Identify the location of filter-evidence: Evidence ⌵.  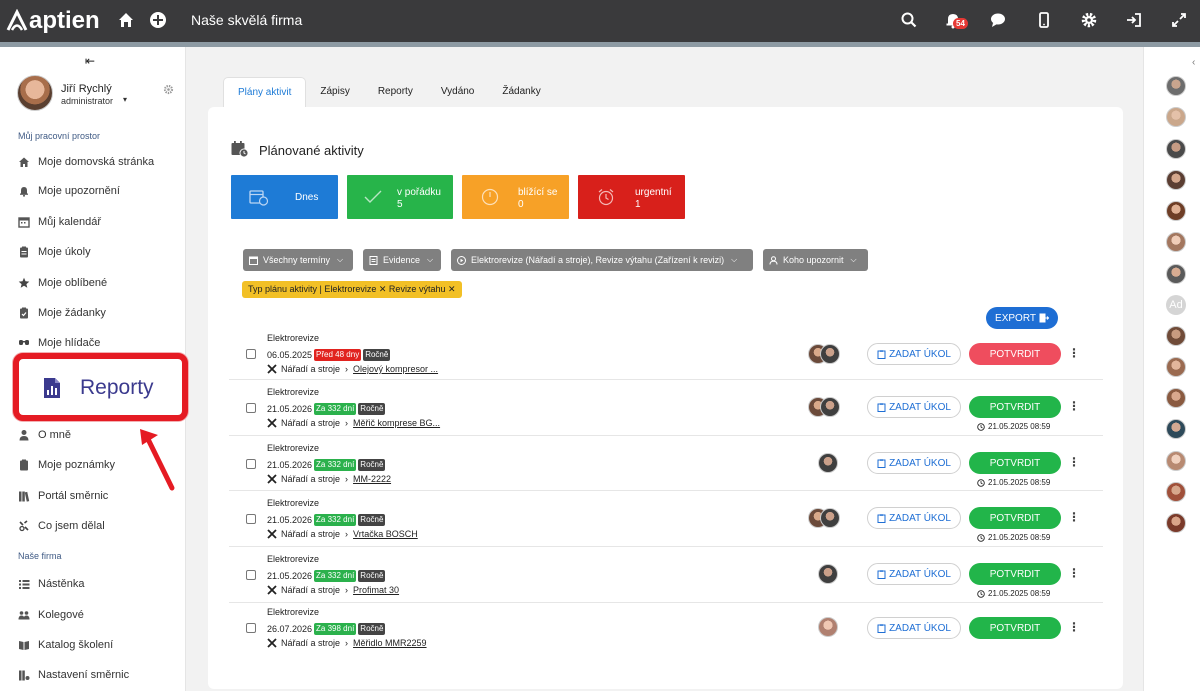
(402, 260).